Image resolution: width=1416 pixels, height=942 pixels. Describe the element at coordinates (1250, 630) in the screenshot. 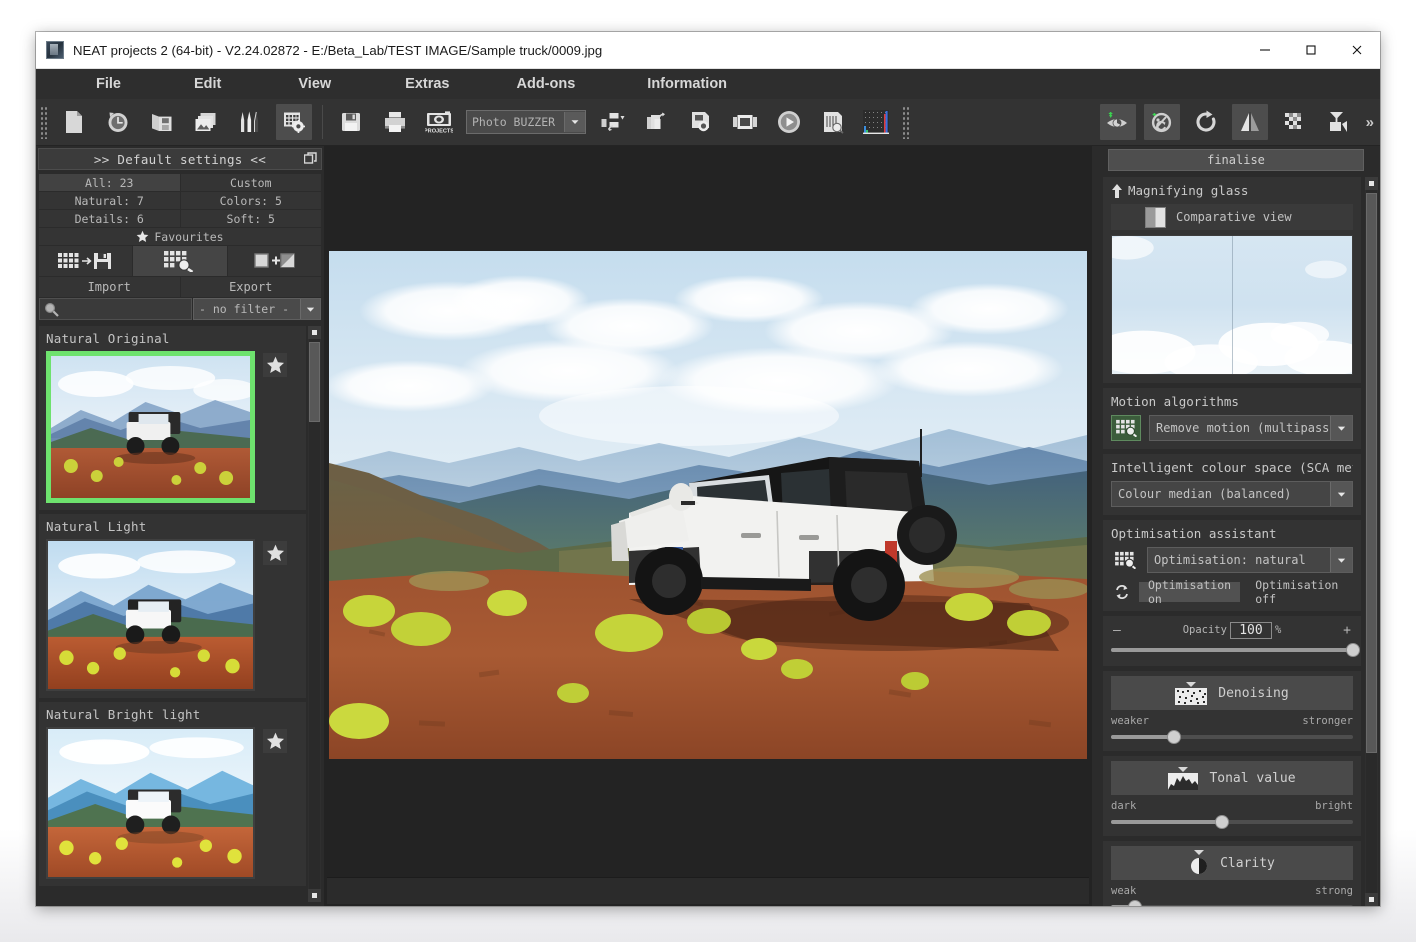

I see `opacity-input: 100` at that location.